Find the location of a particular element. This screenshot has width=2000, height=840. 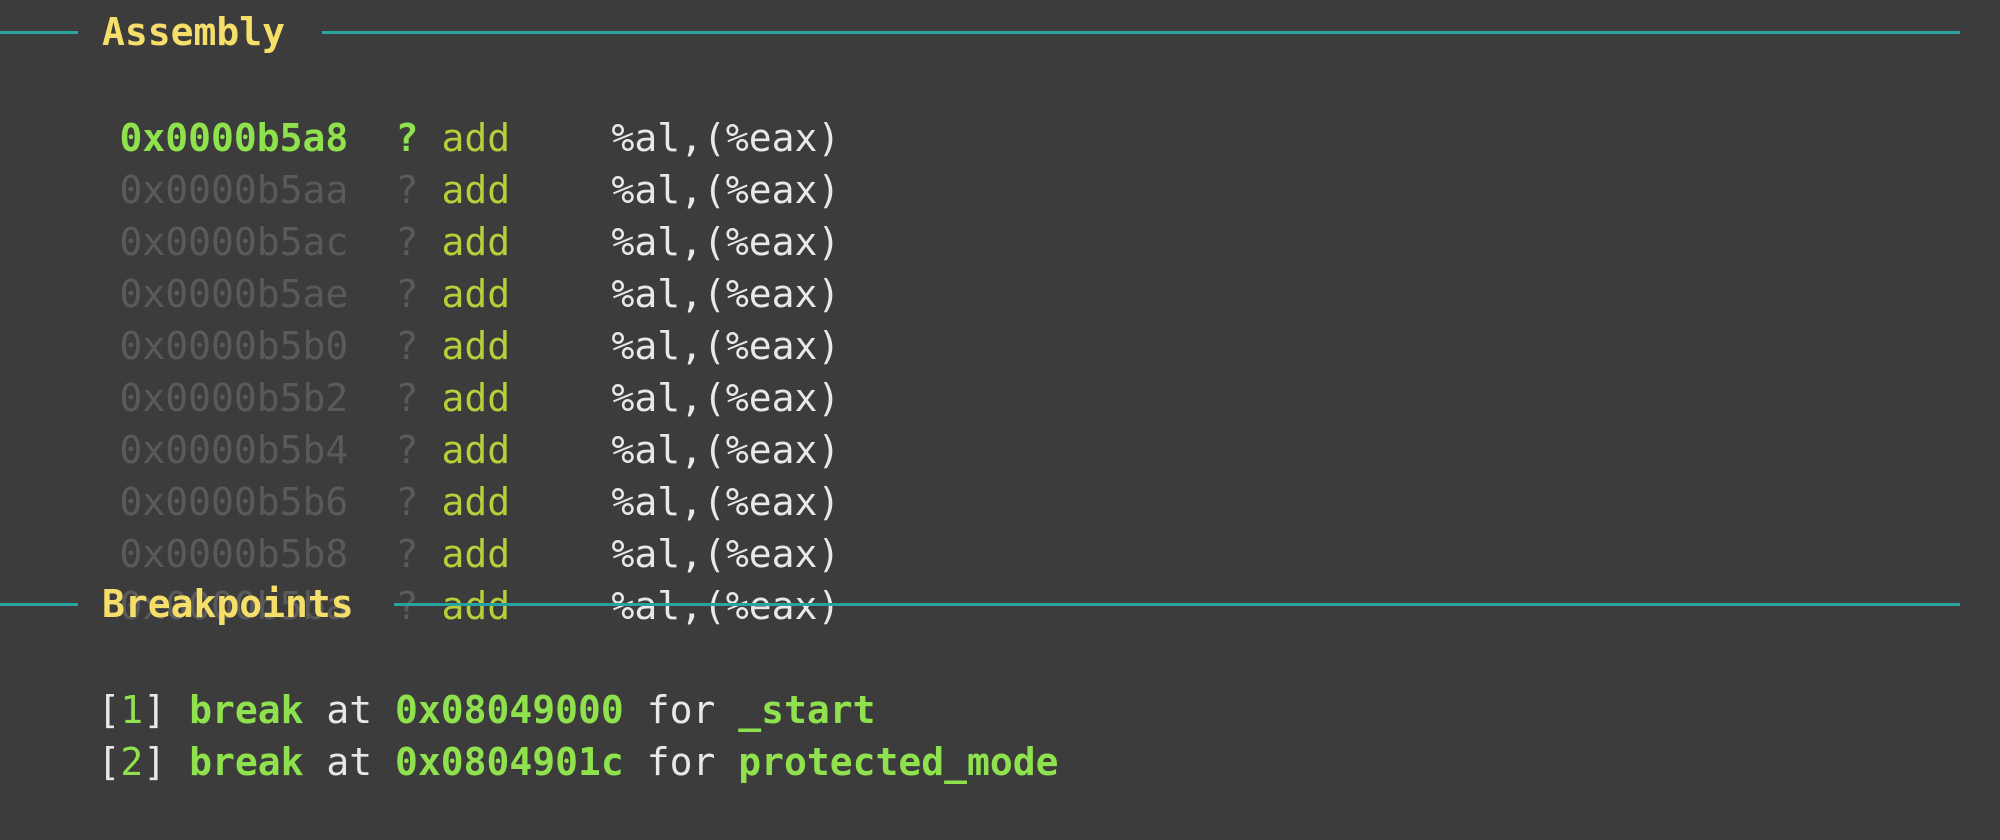

bracket-close: ] is located at coordinates (155, 762).